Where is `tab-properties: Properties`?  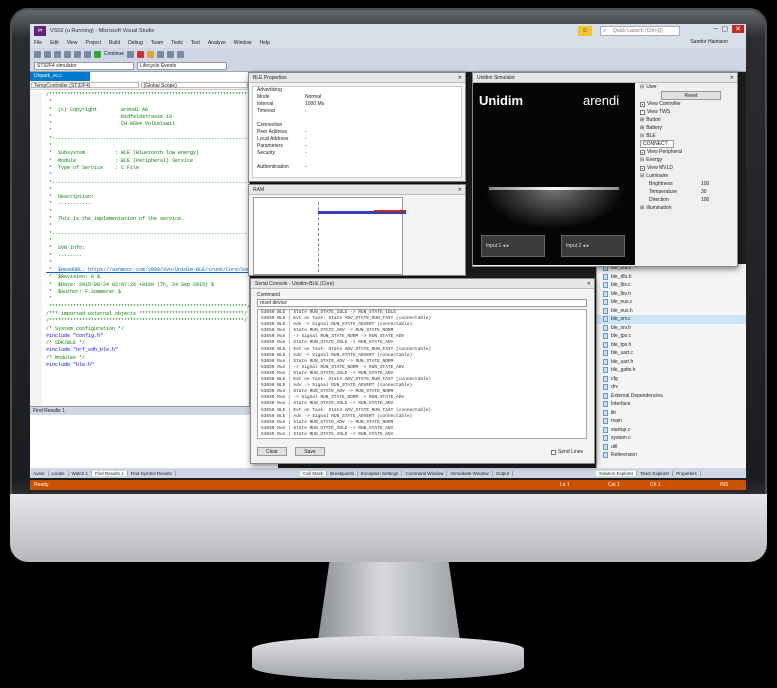 tab-properties: Properties is located at coordinates (687, 473).